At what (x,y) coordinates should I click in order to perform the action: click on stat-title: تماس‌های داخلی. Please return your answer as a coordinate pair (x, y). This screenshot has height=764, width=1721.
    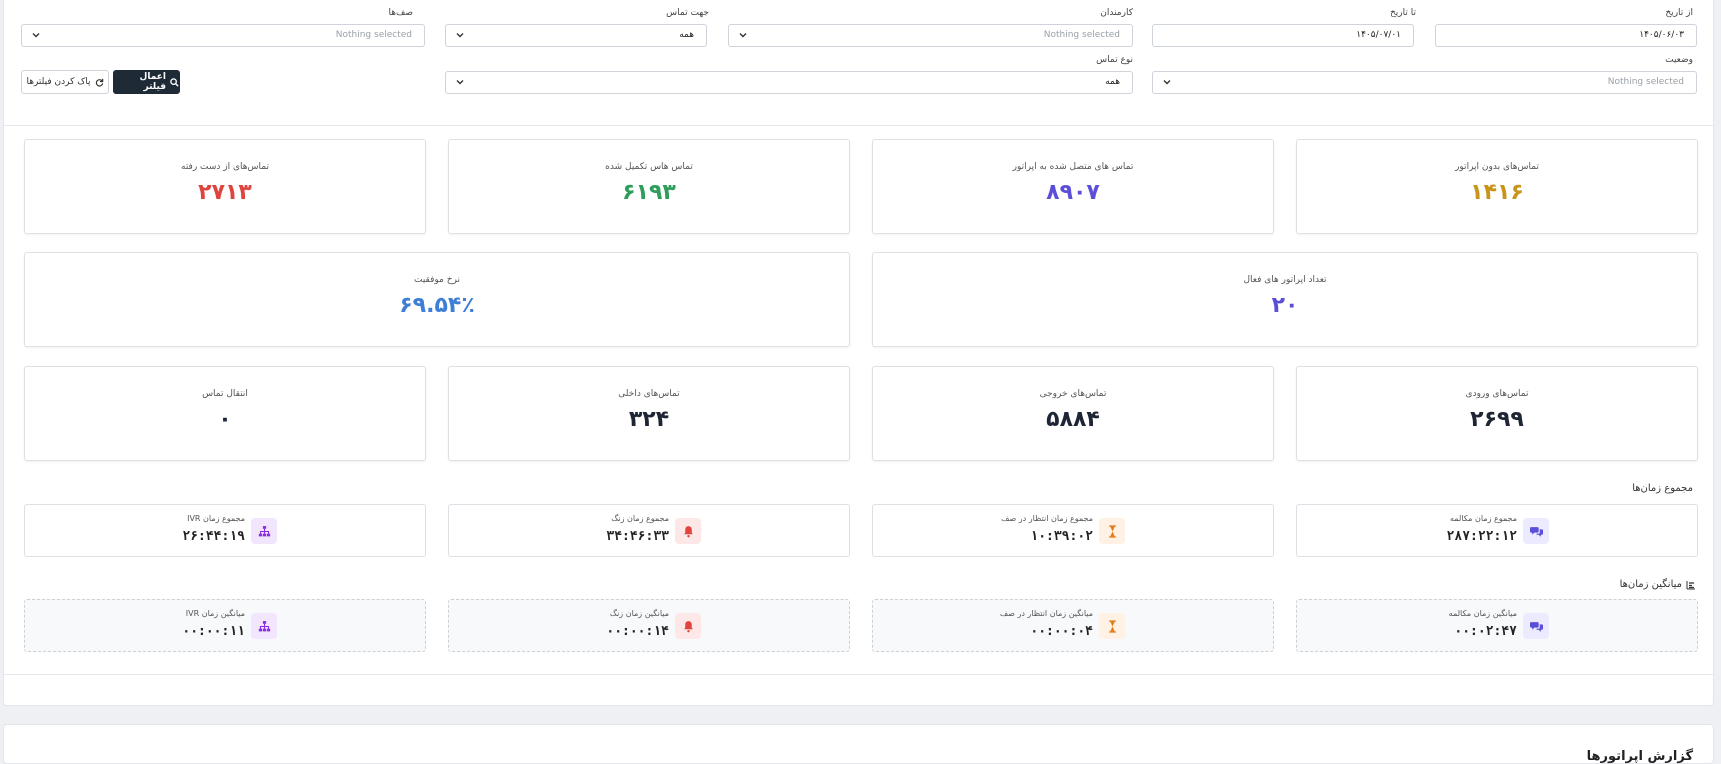
    Looking at the image, I should click on (649, 394).